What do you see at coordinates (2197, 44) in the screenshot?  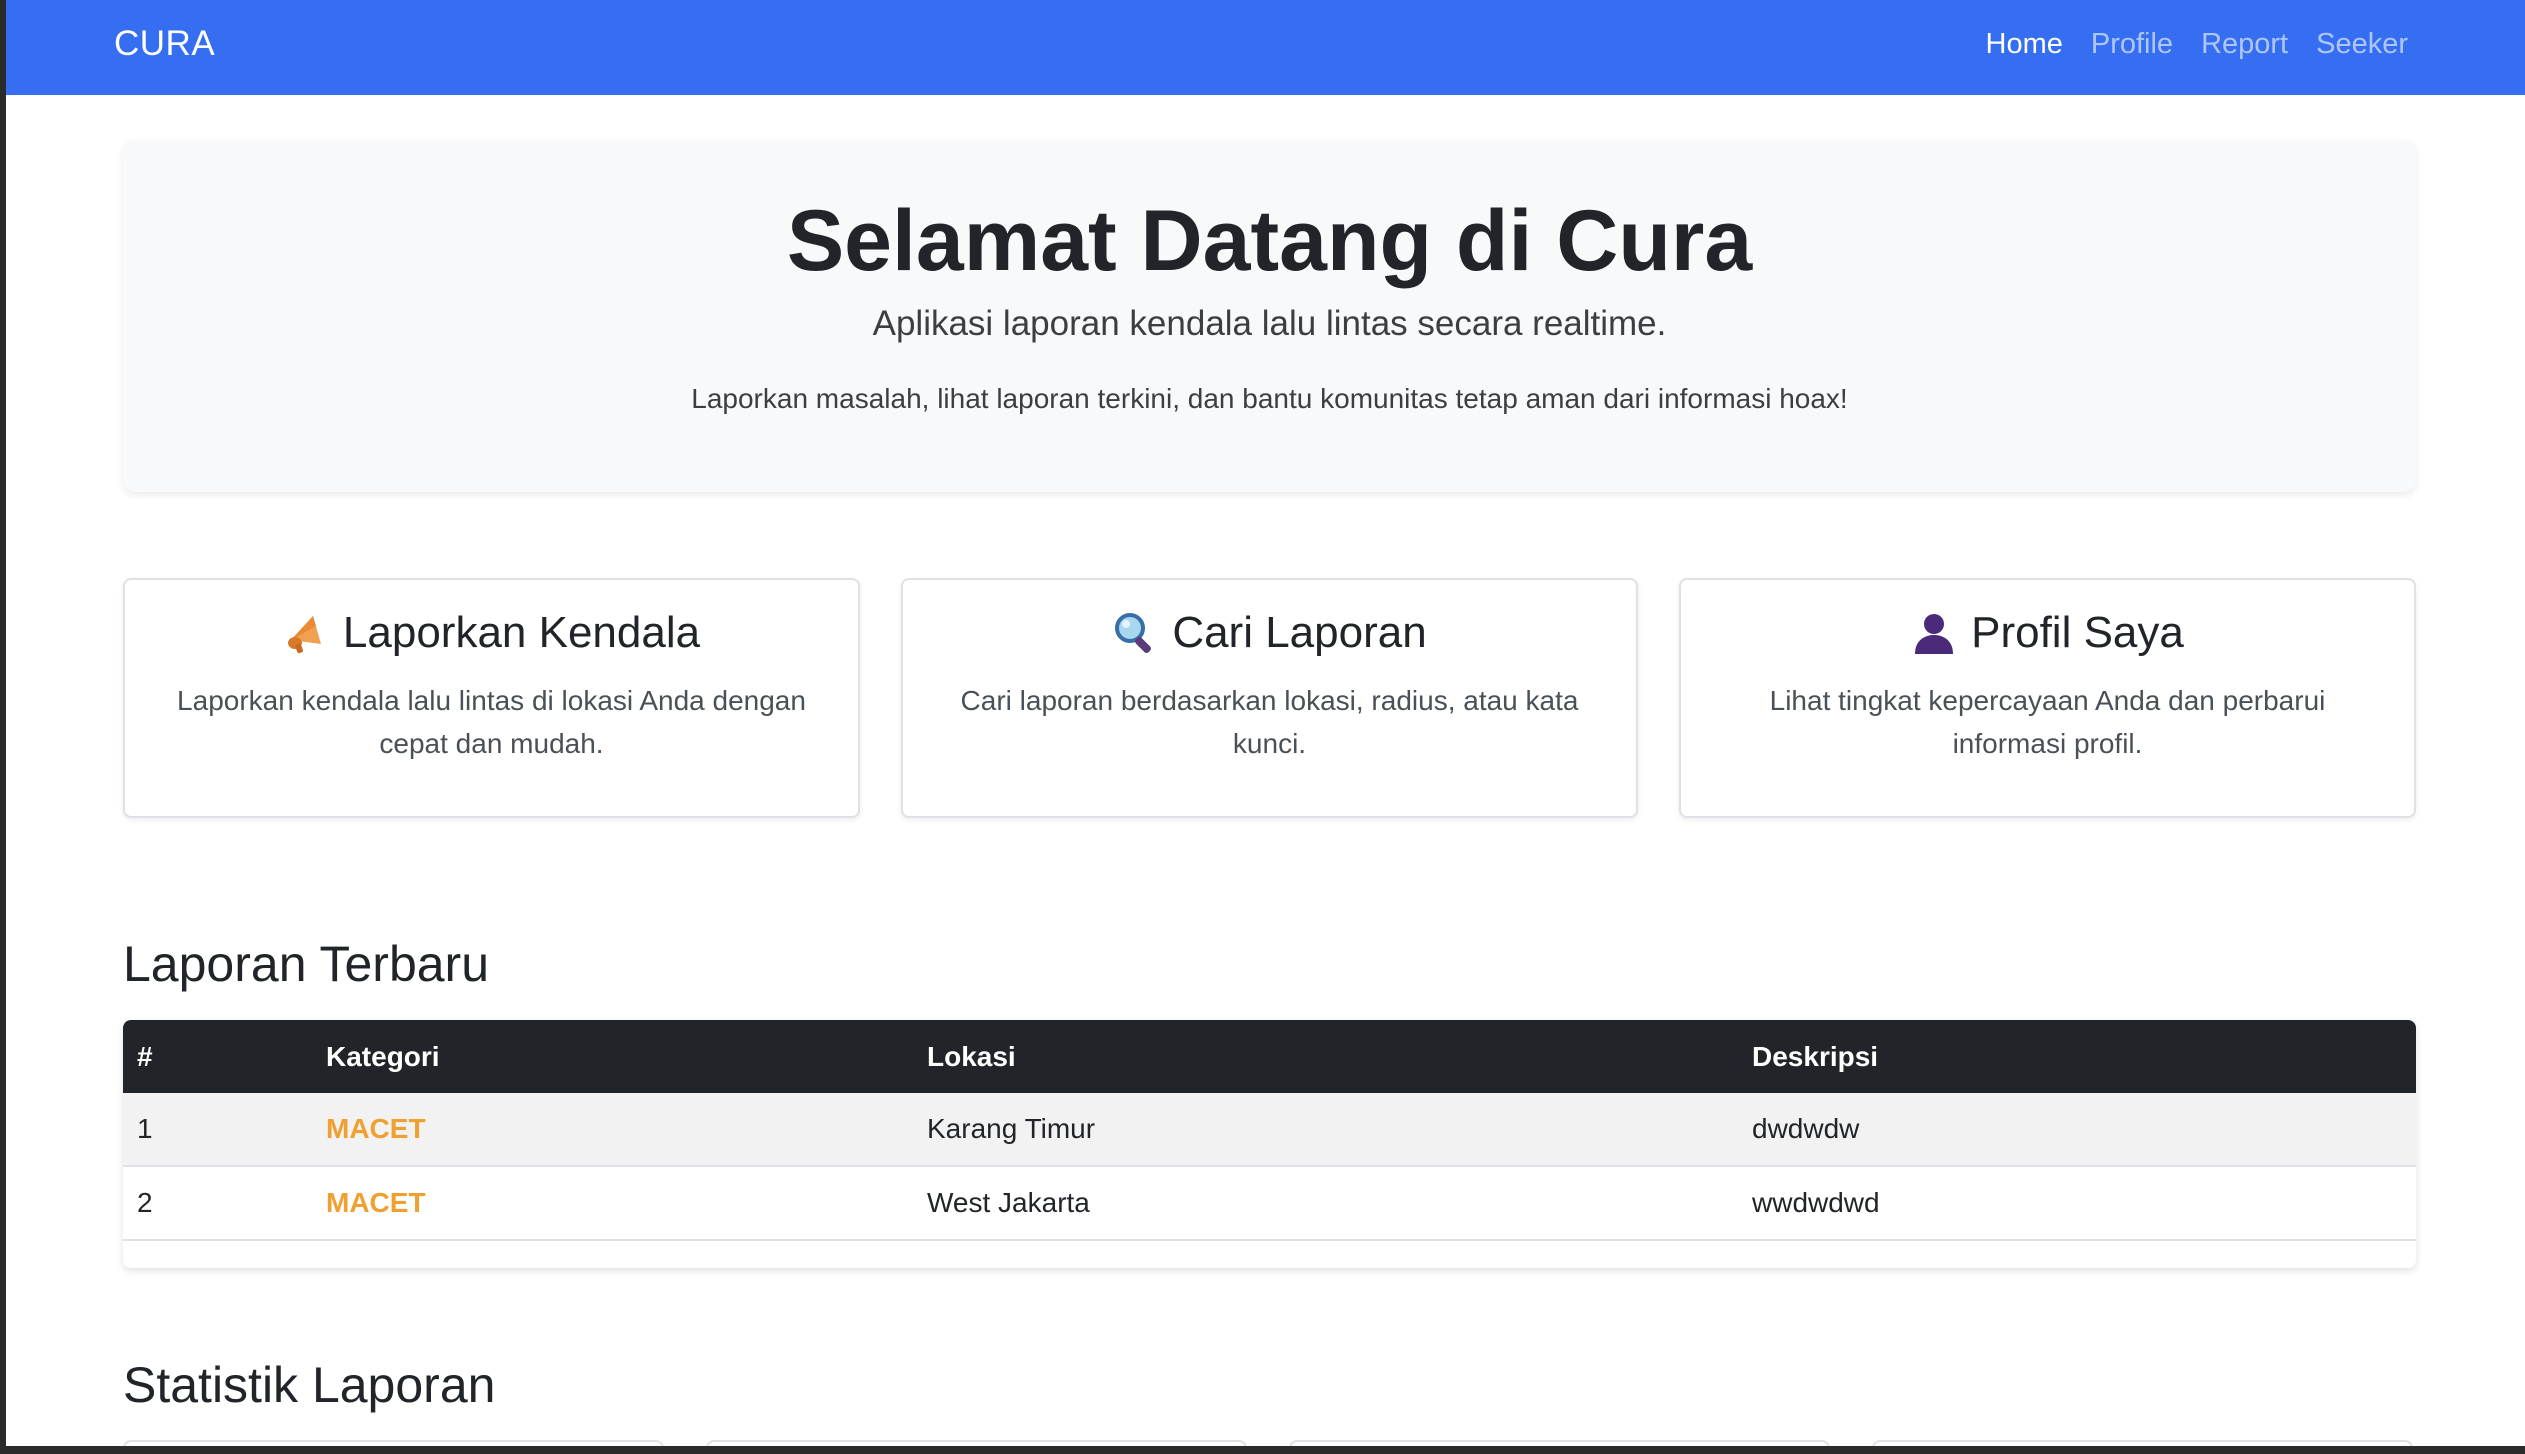 I see `nav-links: Home Profile Report Seeker` at bounding box center [2197, 44].